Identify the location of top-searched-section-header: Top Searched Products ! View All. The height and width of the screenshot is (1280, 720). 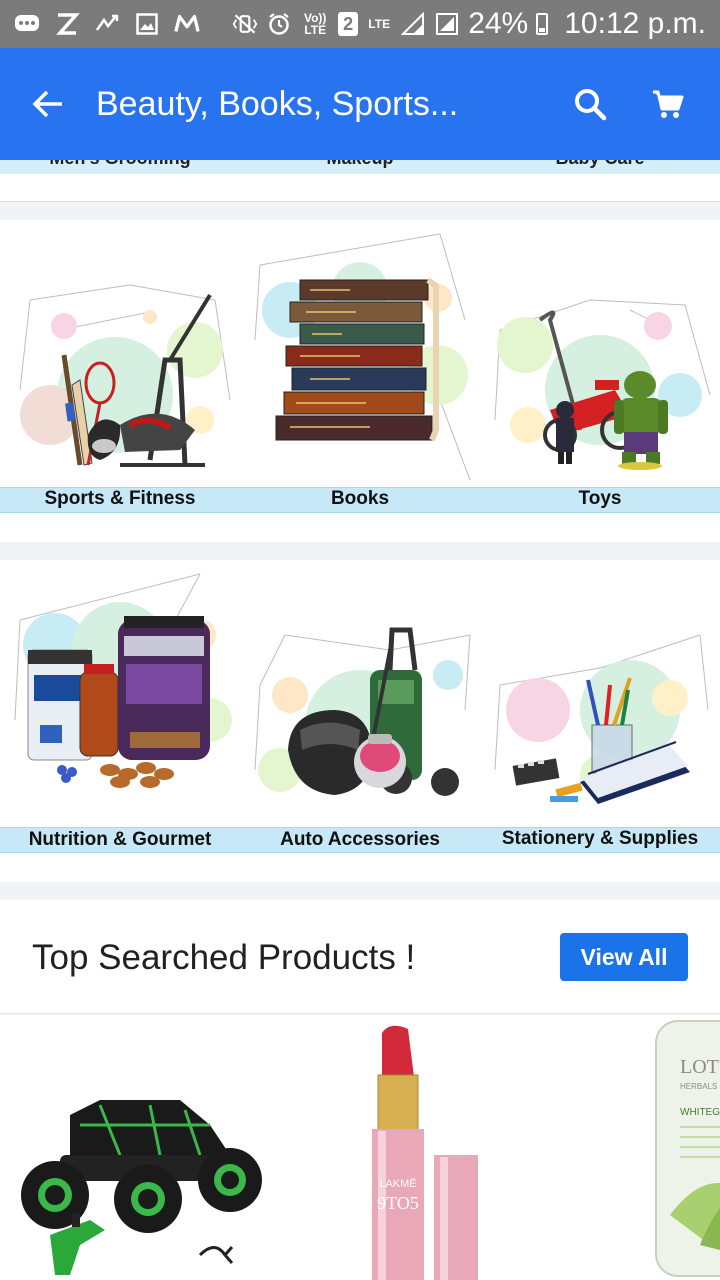
(360, 957).